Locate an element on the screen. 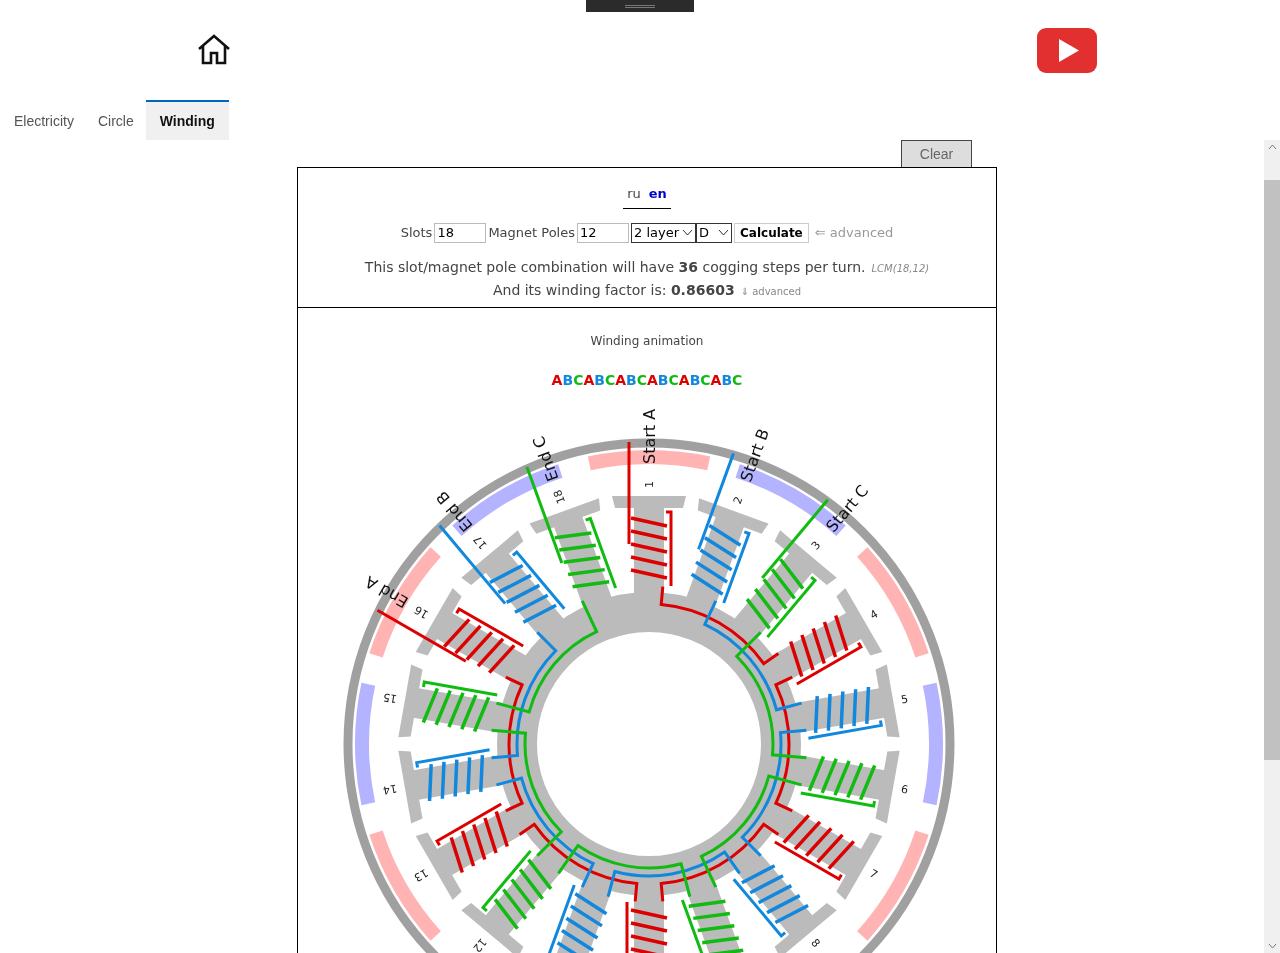 This screenshot has height=953, width=1280. advanced-link: ⇓ advanced is located at coordinates (771, 291).